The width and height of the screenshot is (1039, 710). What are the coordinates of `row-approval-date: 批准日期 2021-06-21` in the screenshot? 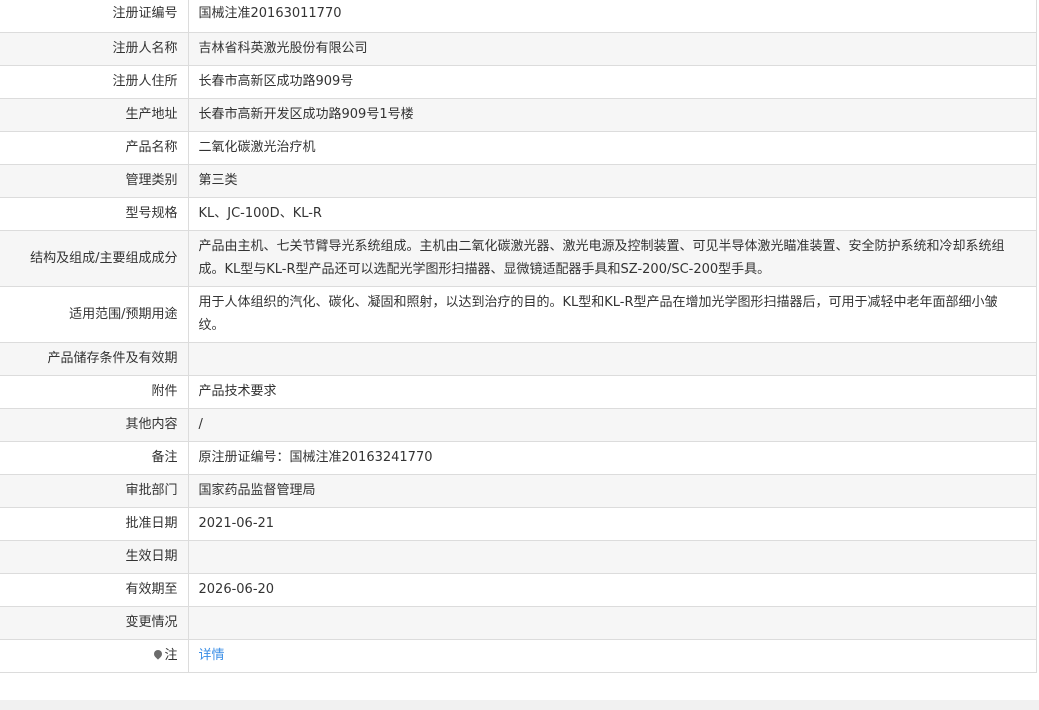 It's located at (518, 523).